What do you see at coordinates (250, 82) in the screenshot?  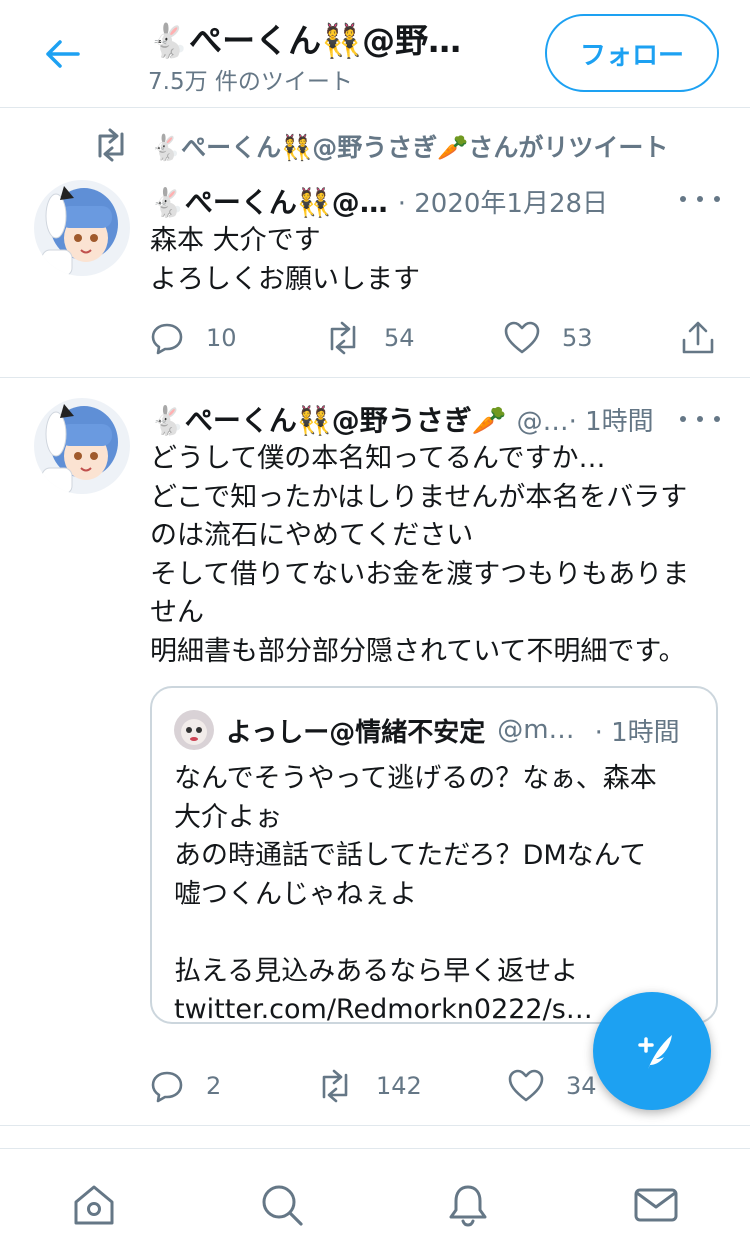 I see `header-tweet-count: 7.5万 件のツイート` at bounding box center [250, 82].